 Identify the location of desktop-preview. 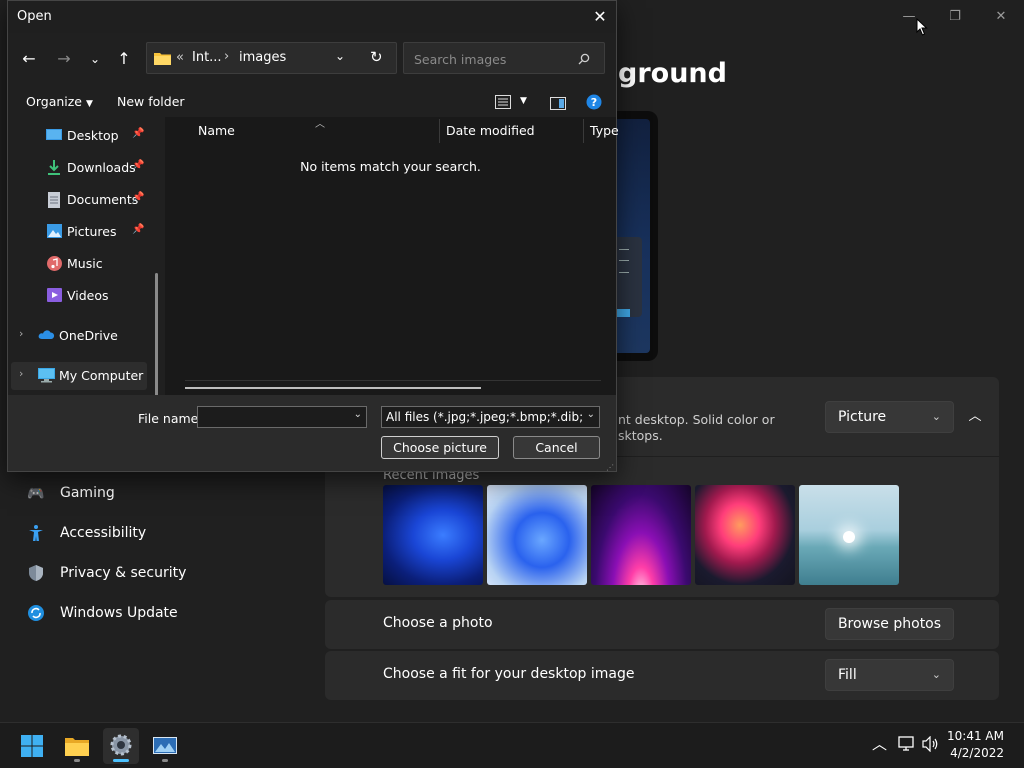
(635, 236).